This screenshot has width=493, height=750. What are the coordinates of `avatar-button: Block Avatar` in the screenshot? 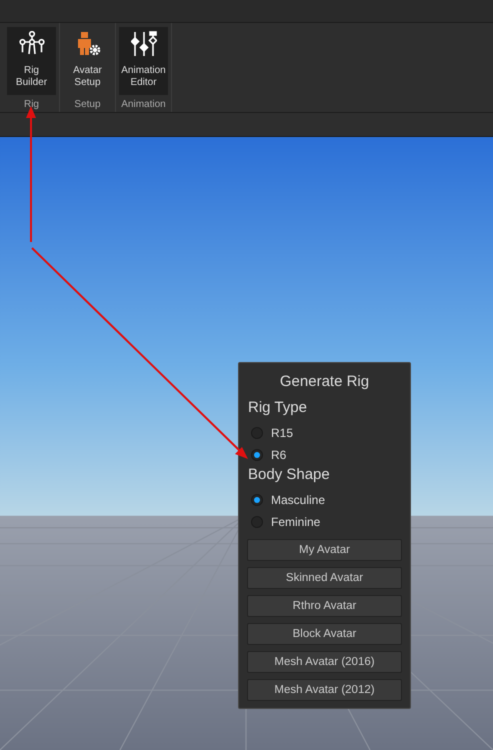 It's located at (324, 634).